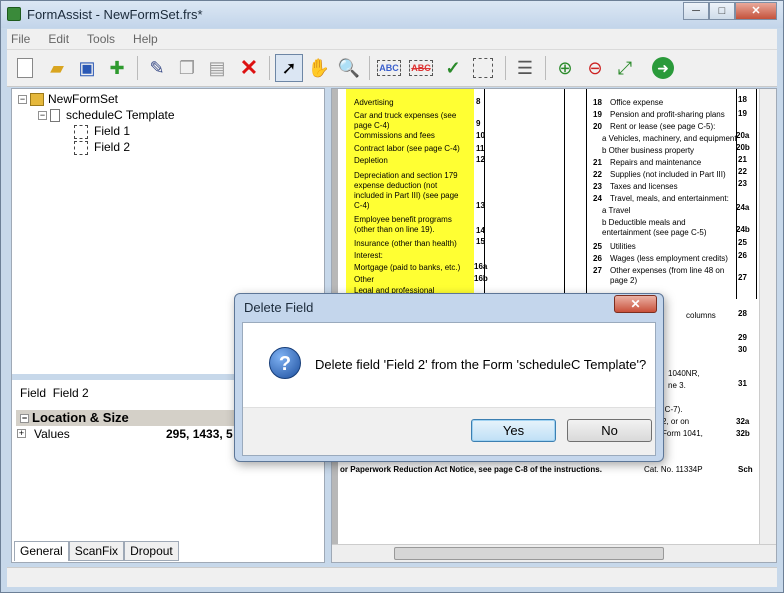  Describe the element at coordinates (625, 68) in the screenshot. I see `fit-page-button: ⤢` at that location.